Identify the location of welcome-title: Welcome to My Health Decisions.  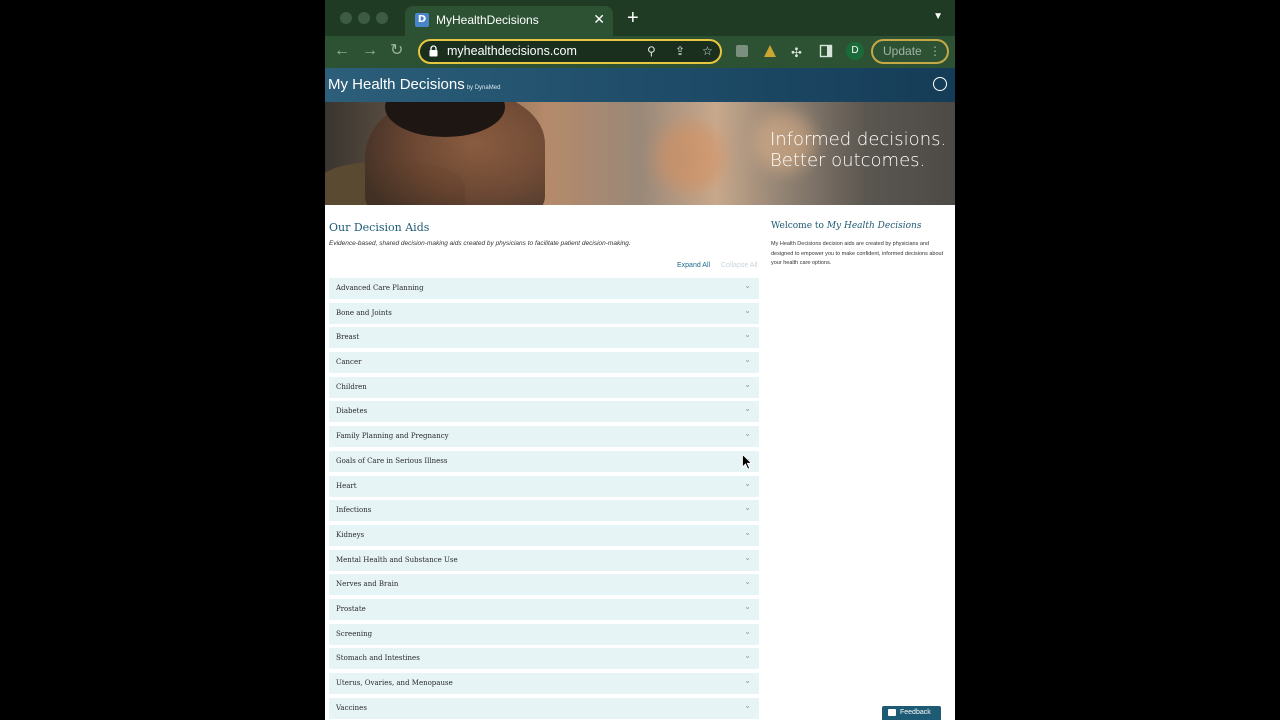
(846, 226).